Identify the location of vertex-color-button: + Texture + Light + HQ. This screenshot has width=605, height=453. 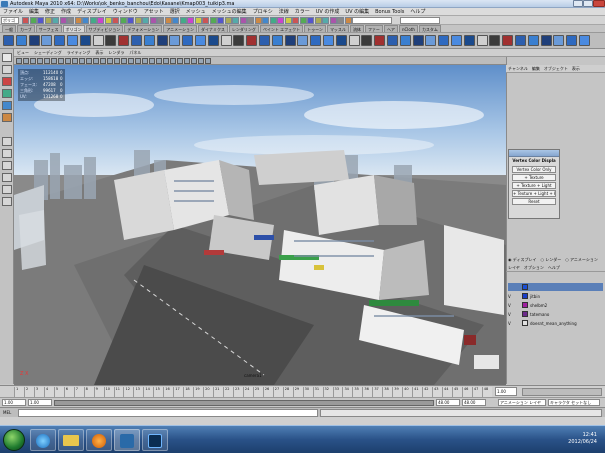
(534, 193).